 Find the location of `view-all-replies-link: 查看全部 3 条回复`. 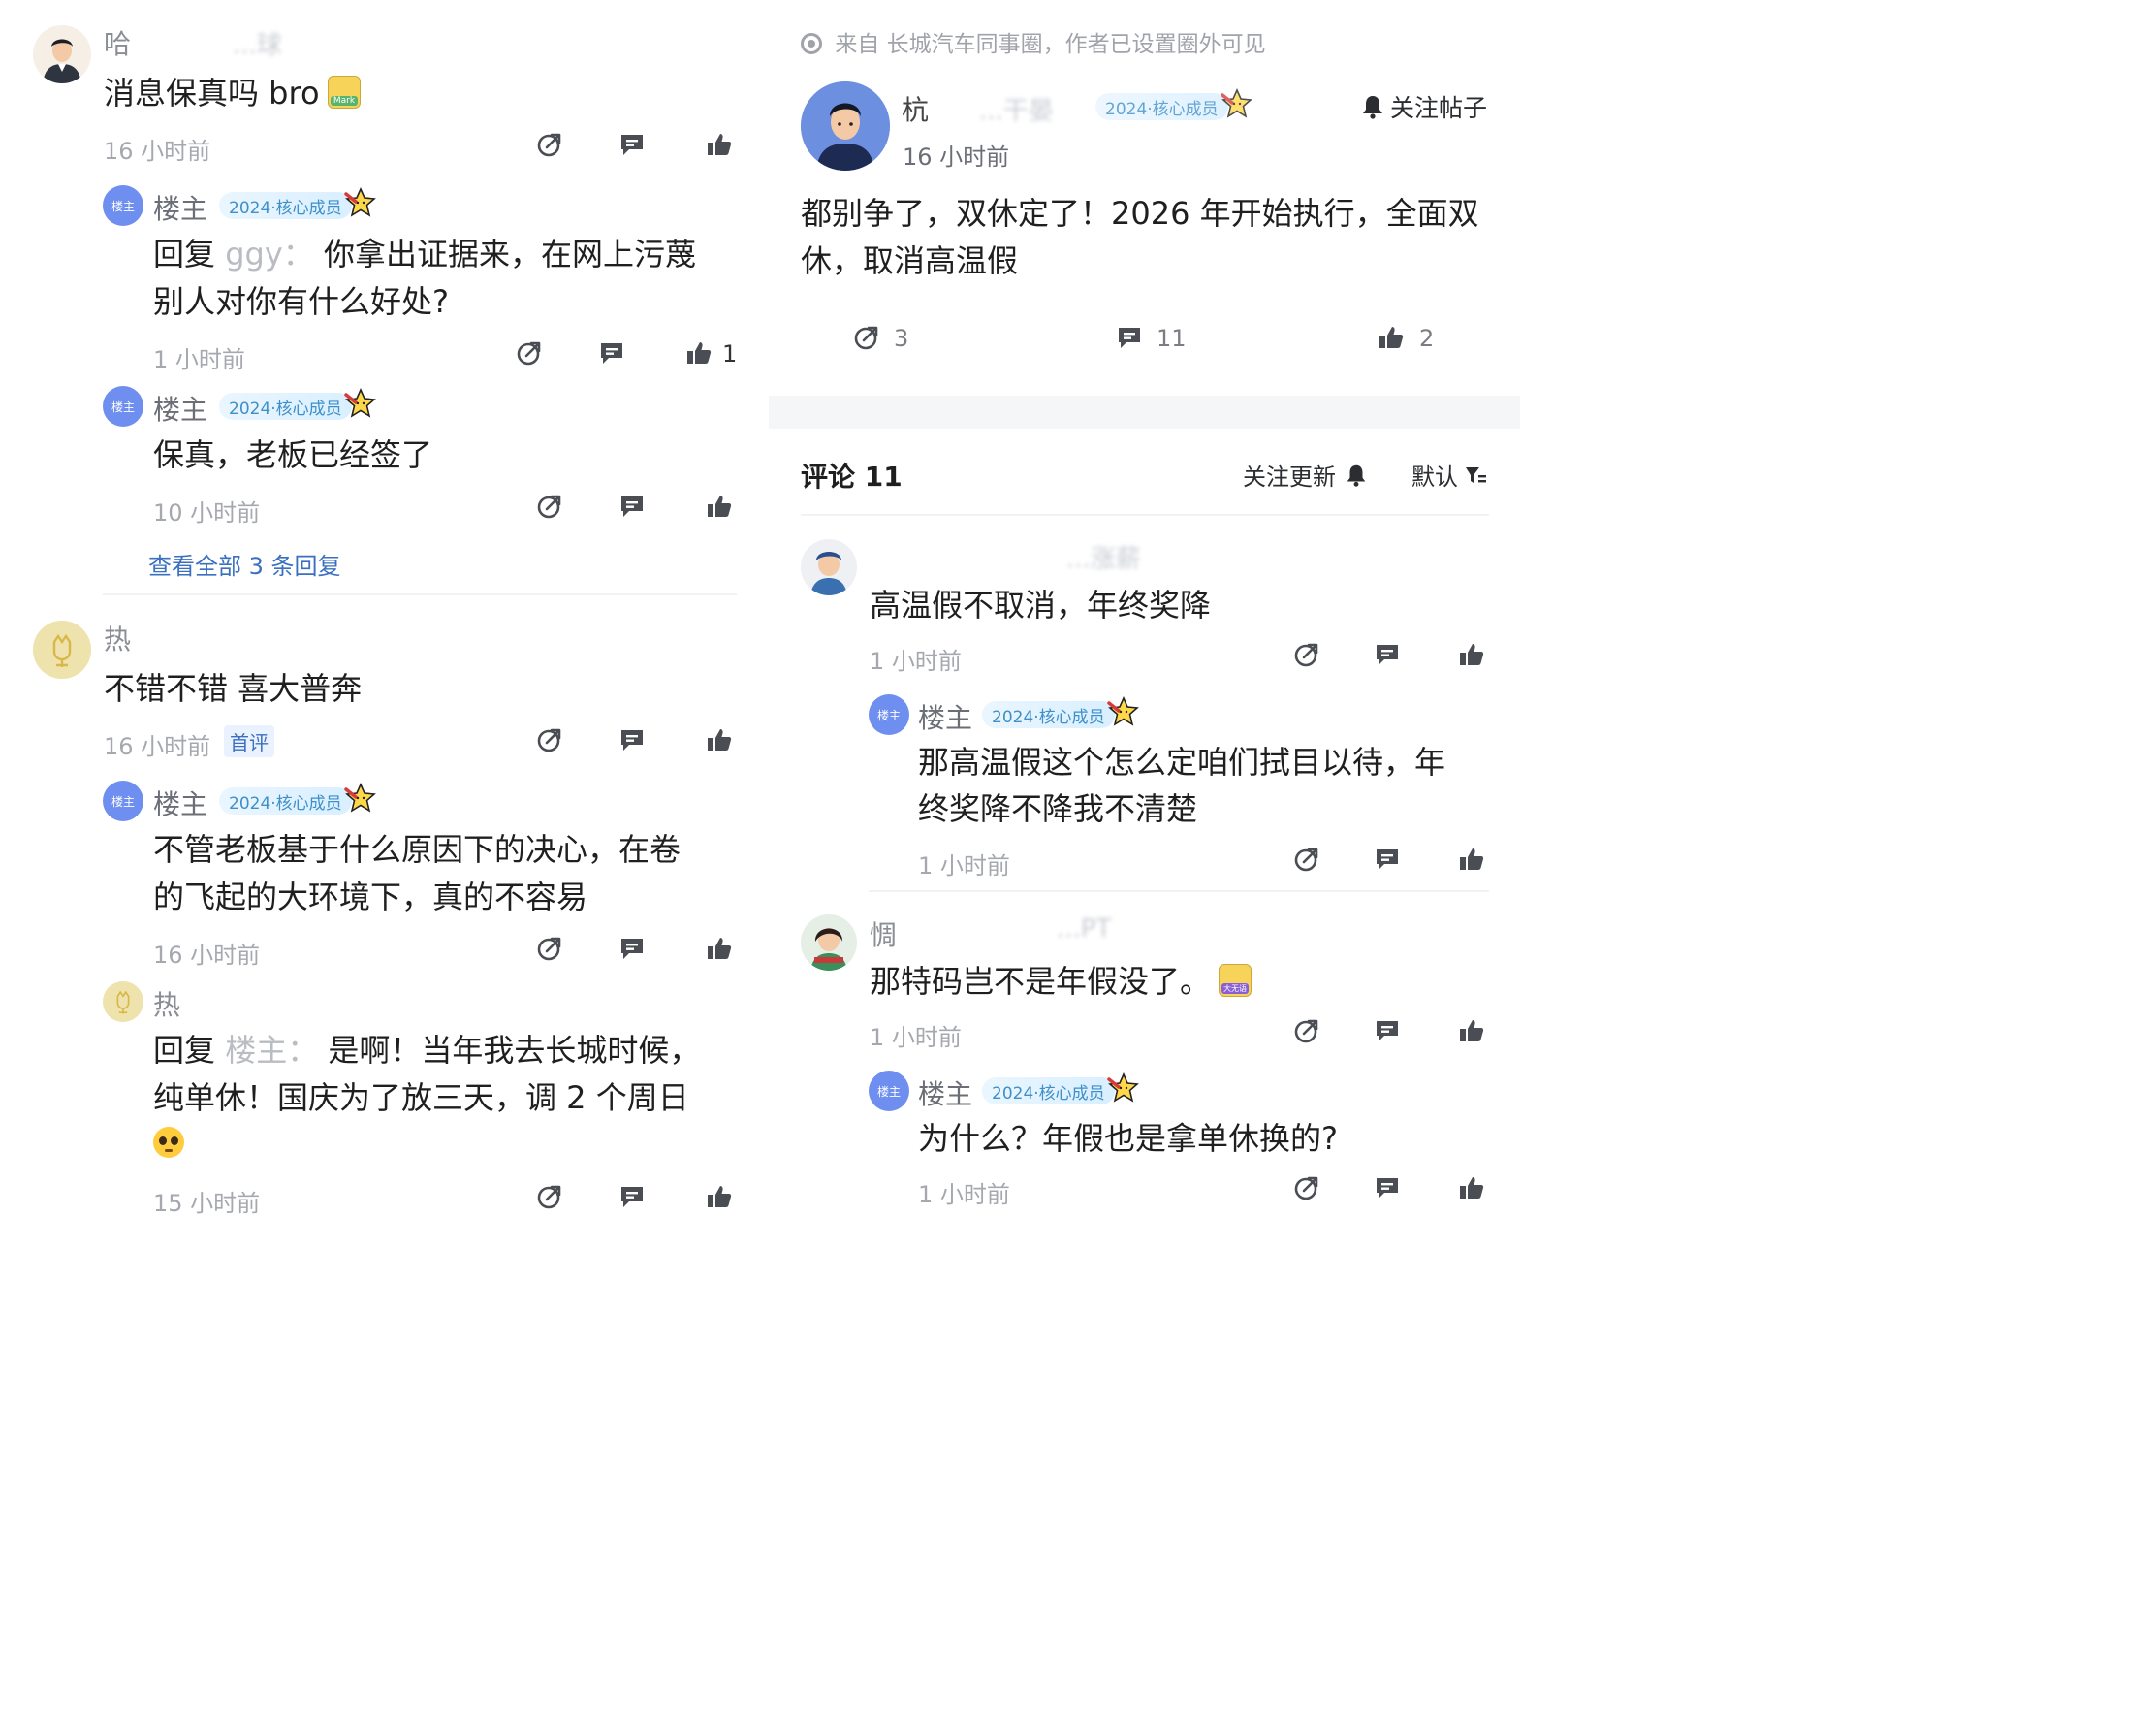

view-all-replies-link: 查看全部 3 条回复 is located at coordinates (244, 564).